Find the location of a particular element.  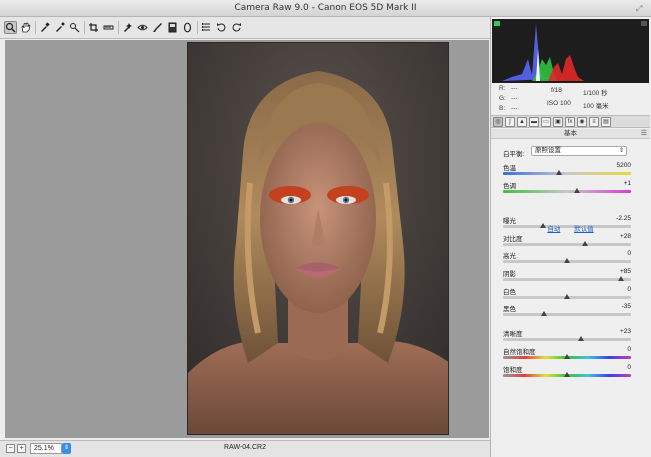

adjustment-brush-icon is located at coordinates (157, 27).